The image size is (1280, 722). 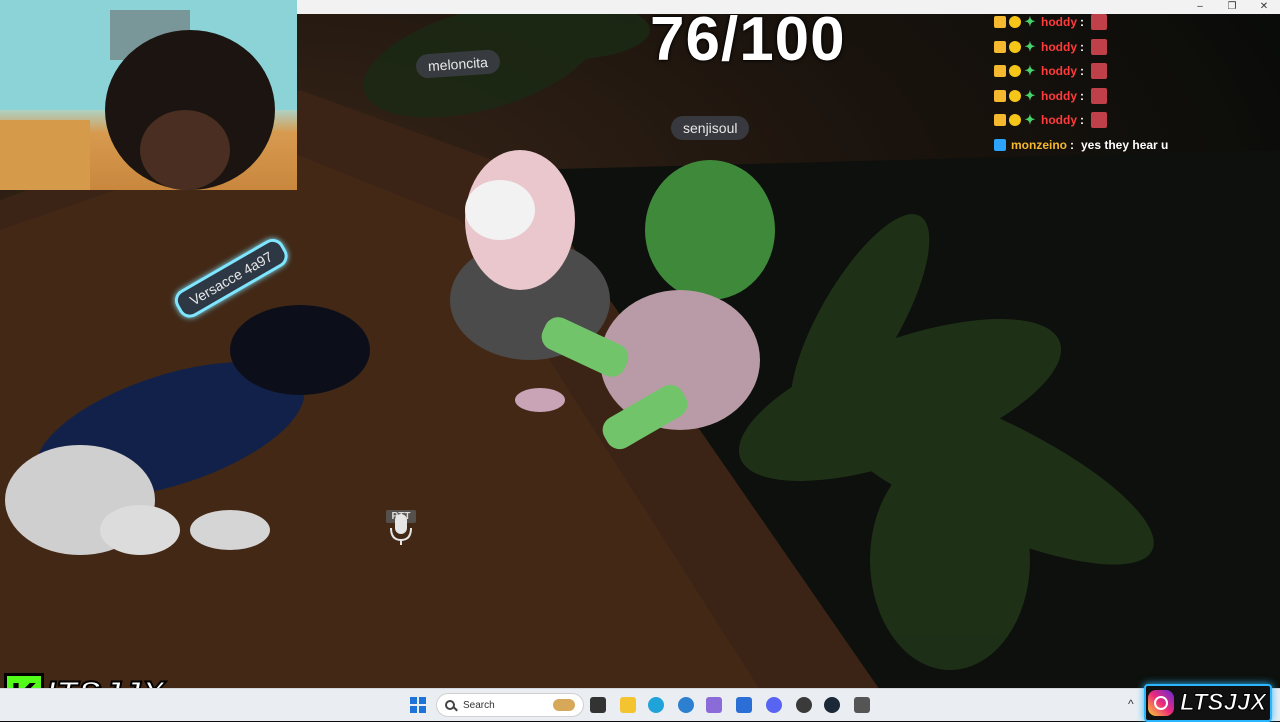 I want to click on prime-badge-icon, so click(x=1000, y=144).